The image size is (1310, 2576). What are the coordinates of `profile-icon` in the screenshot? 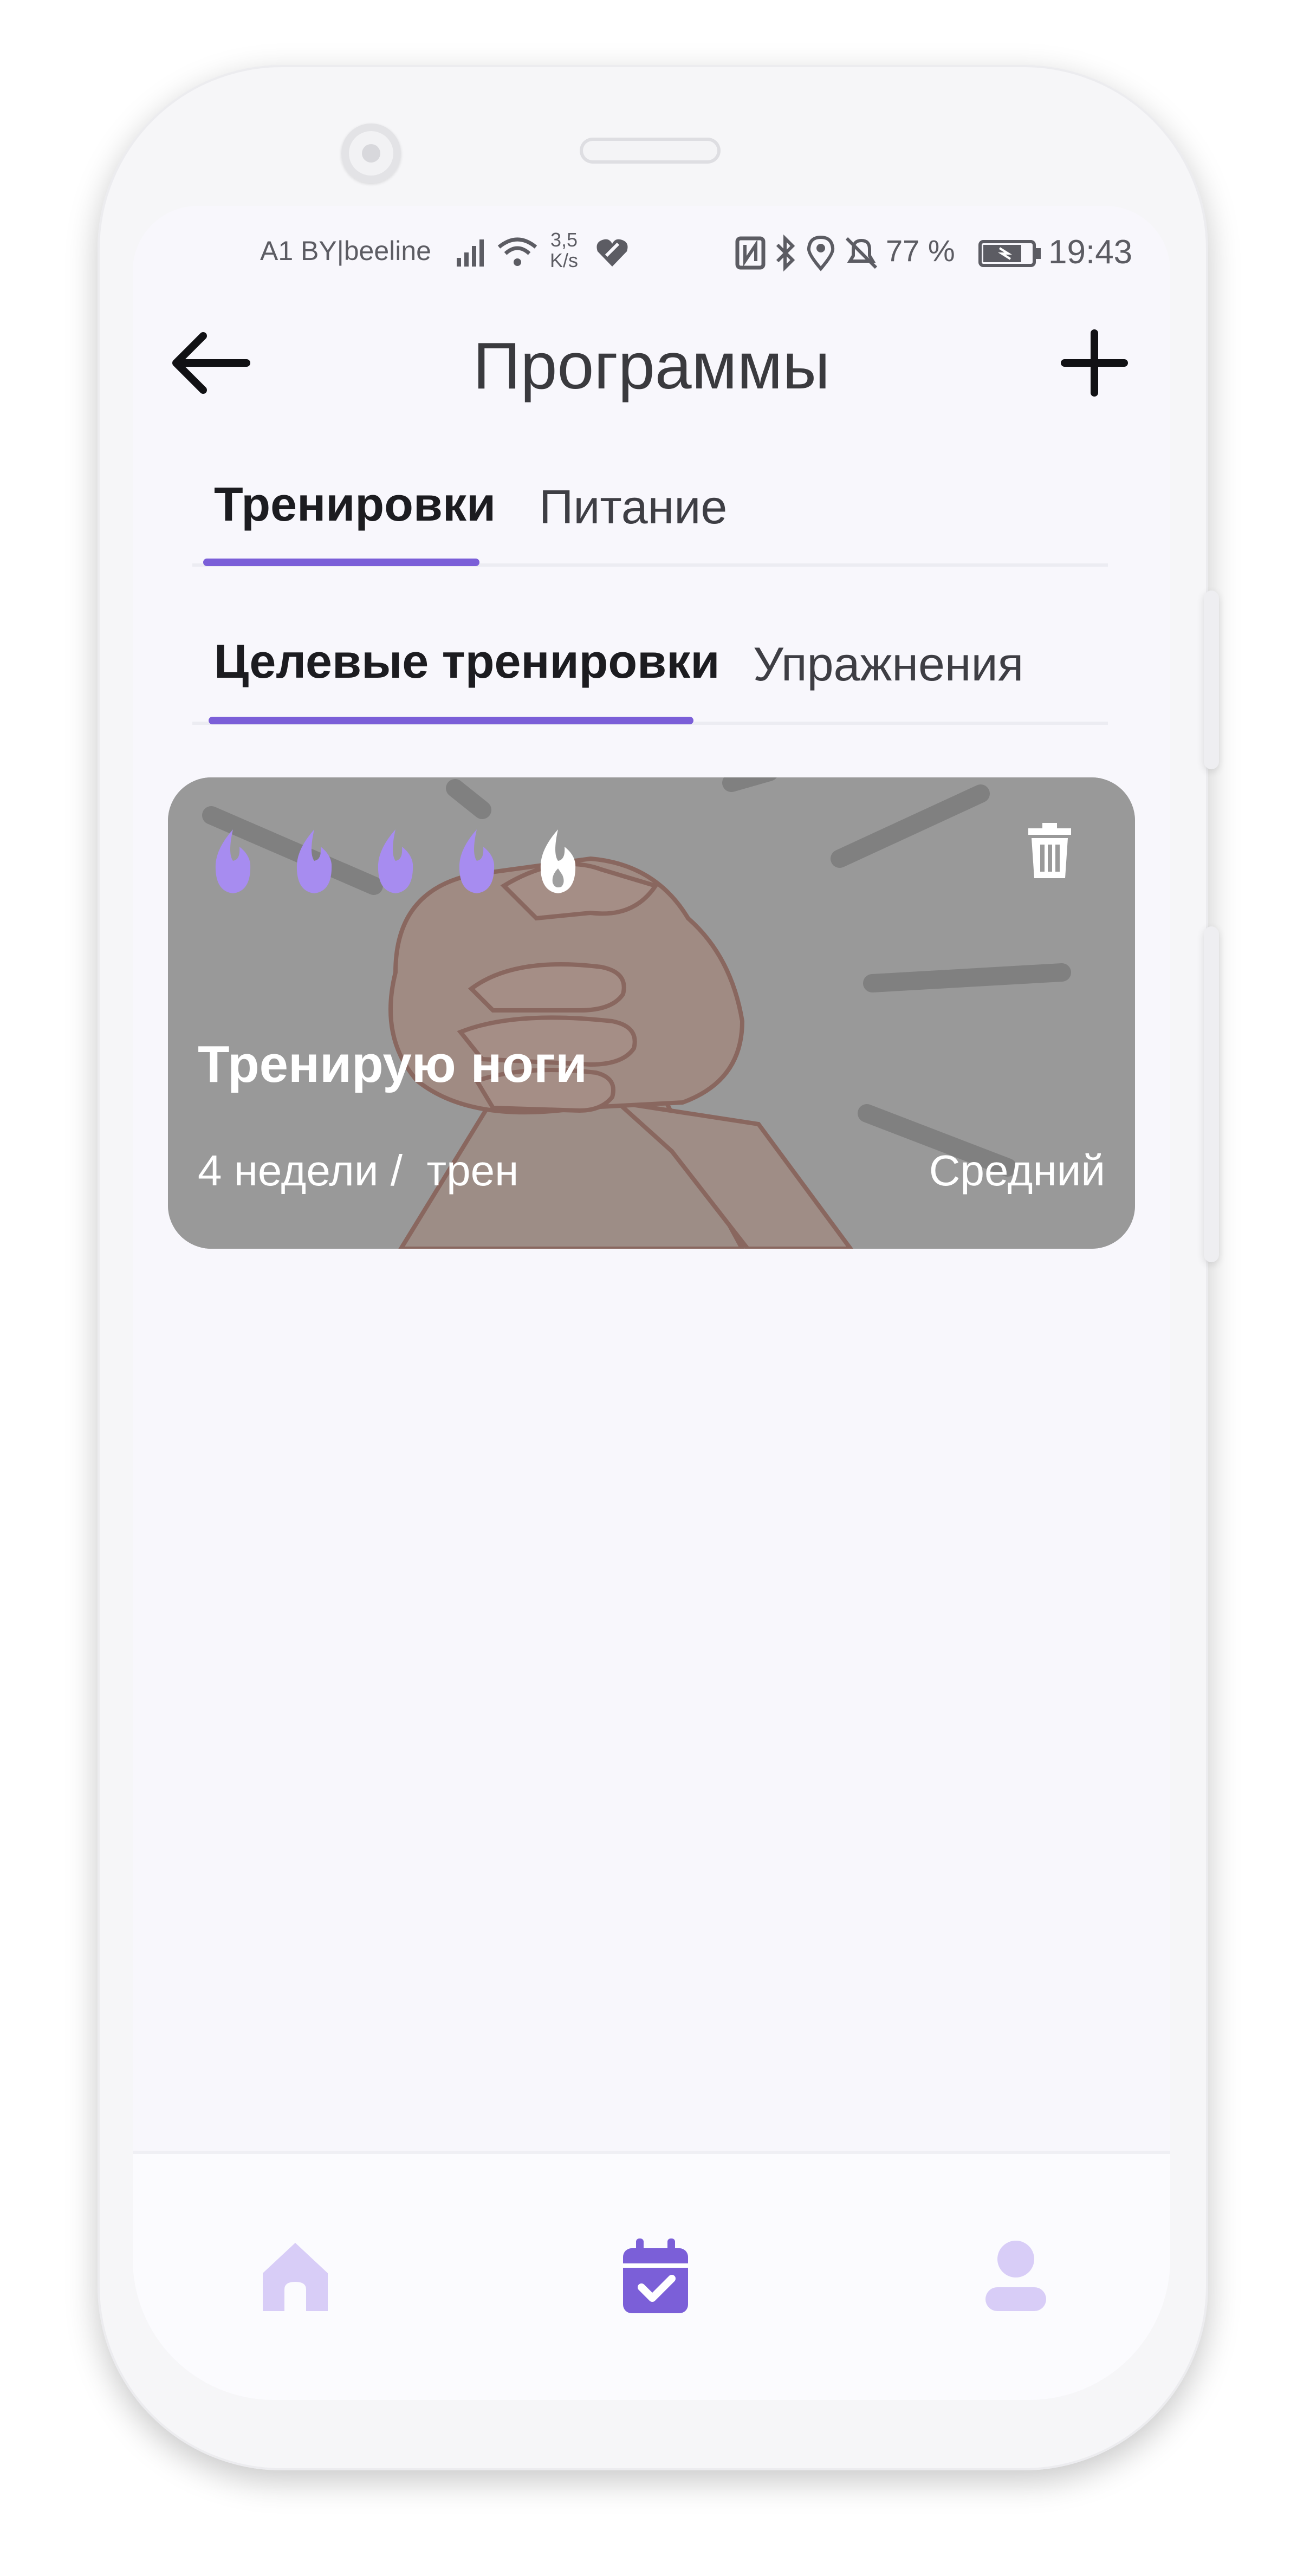 It's located at (1016, 2276).